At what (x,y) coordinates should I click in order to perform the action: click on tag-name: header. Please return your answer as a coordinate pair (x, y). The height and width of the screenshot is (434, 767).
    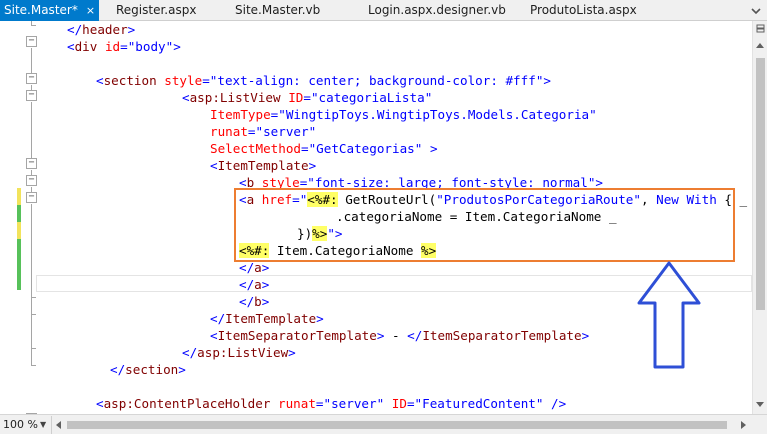
    Looking at the image, I should click on (105, 29).